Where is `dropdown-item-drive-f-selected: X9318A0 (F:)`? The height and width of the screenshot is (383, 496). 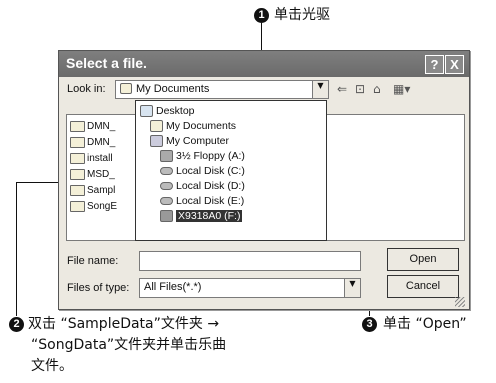
dropdown-item-drive-f-selected: X9318A0 (F:) is located at coordinates (201, 216).